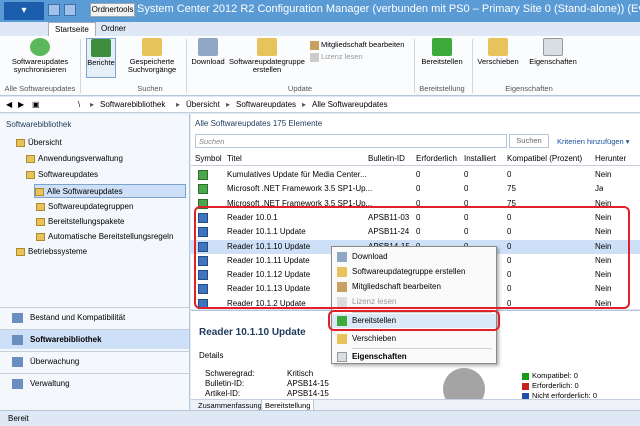 The width and height of the screenshot is (640, 426). Describe the element at coordinates (101, 48) in the screenshot. I see `report-icon` at that location.